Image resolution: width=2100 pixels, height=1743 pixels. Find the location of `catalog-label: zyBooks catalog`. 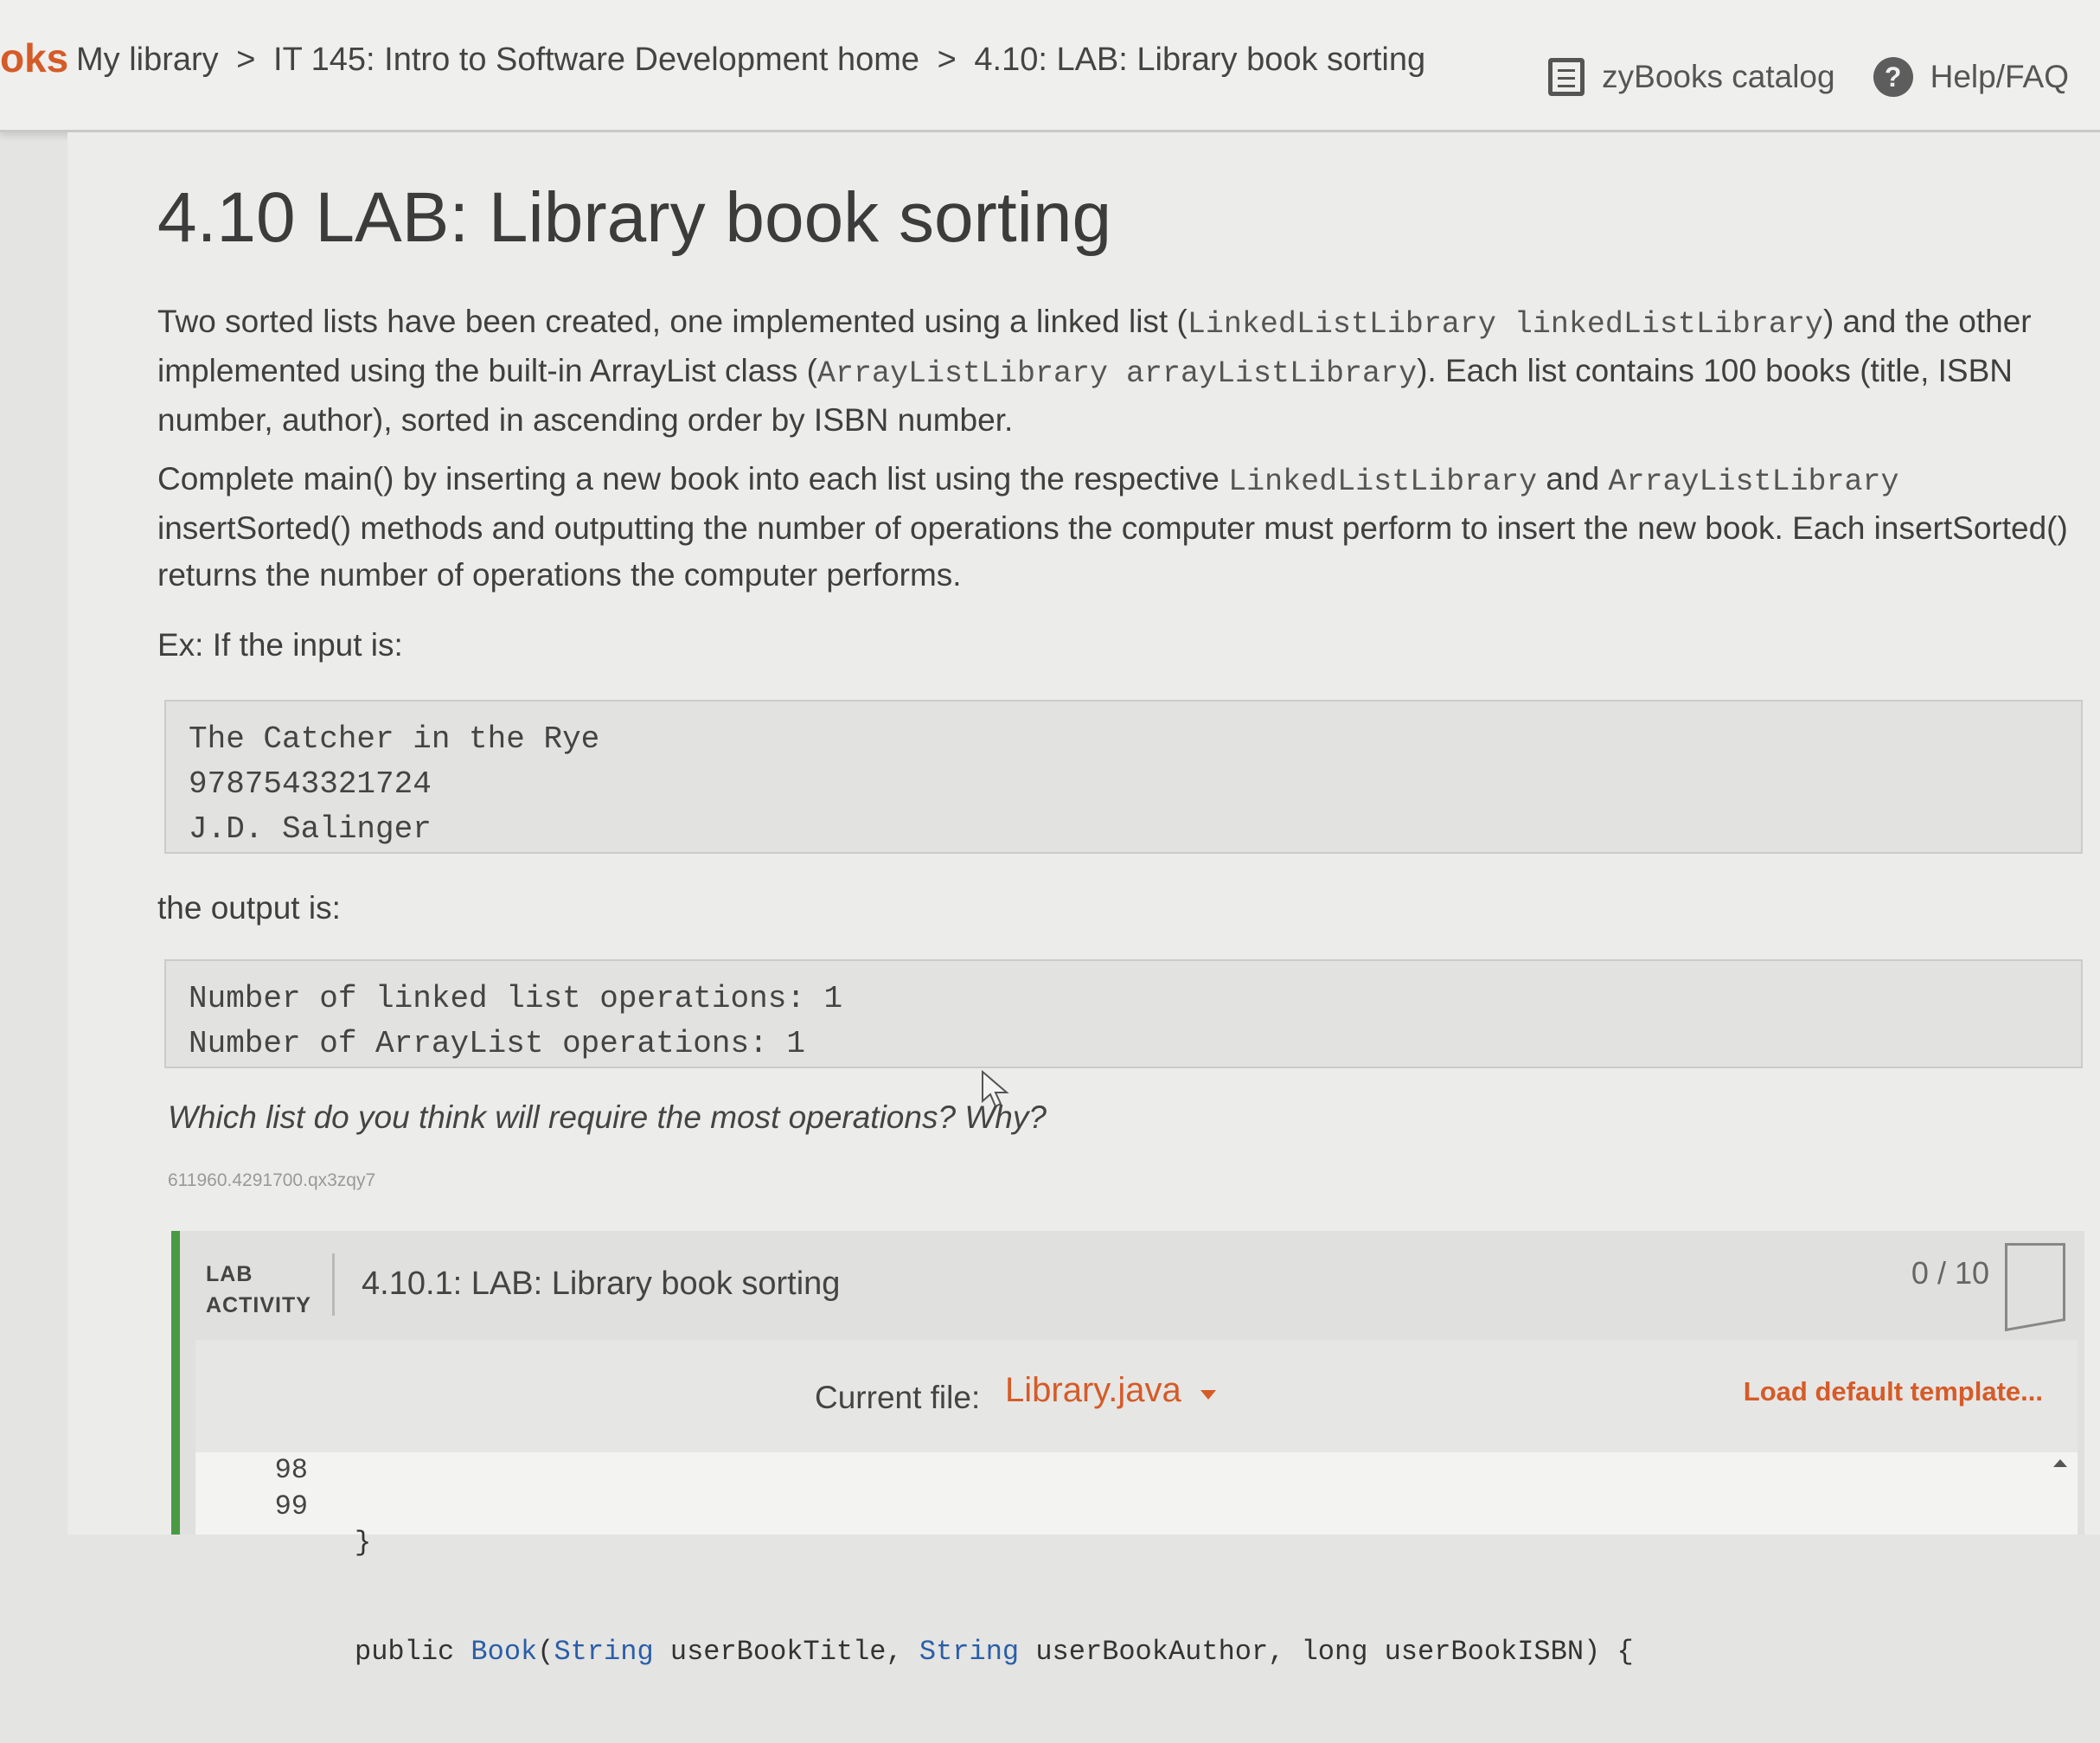

catalog-label: zyBooks catalog is located at coordinates (1718, 76).